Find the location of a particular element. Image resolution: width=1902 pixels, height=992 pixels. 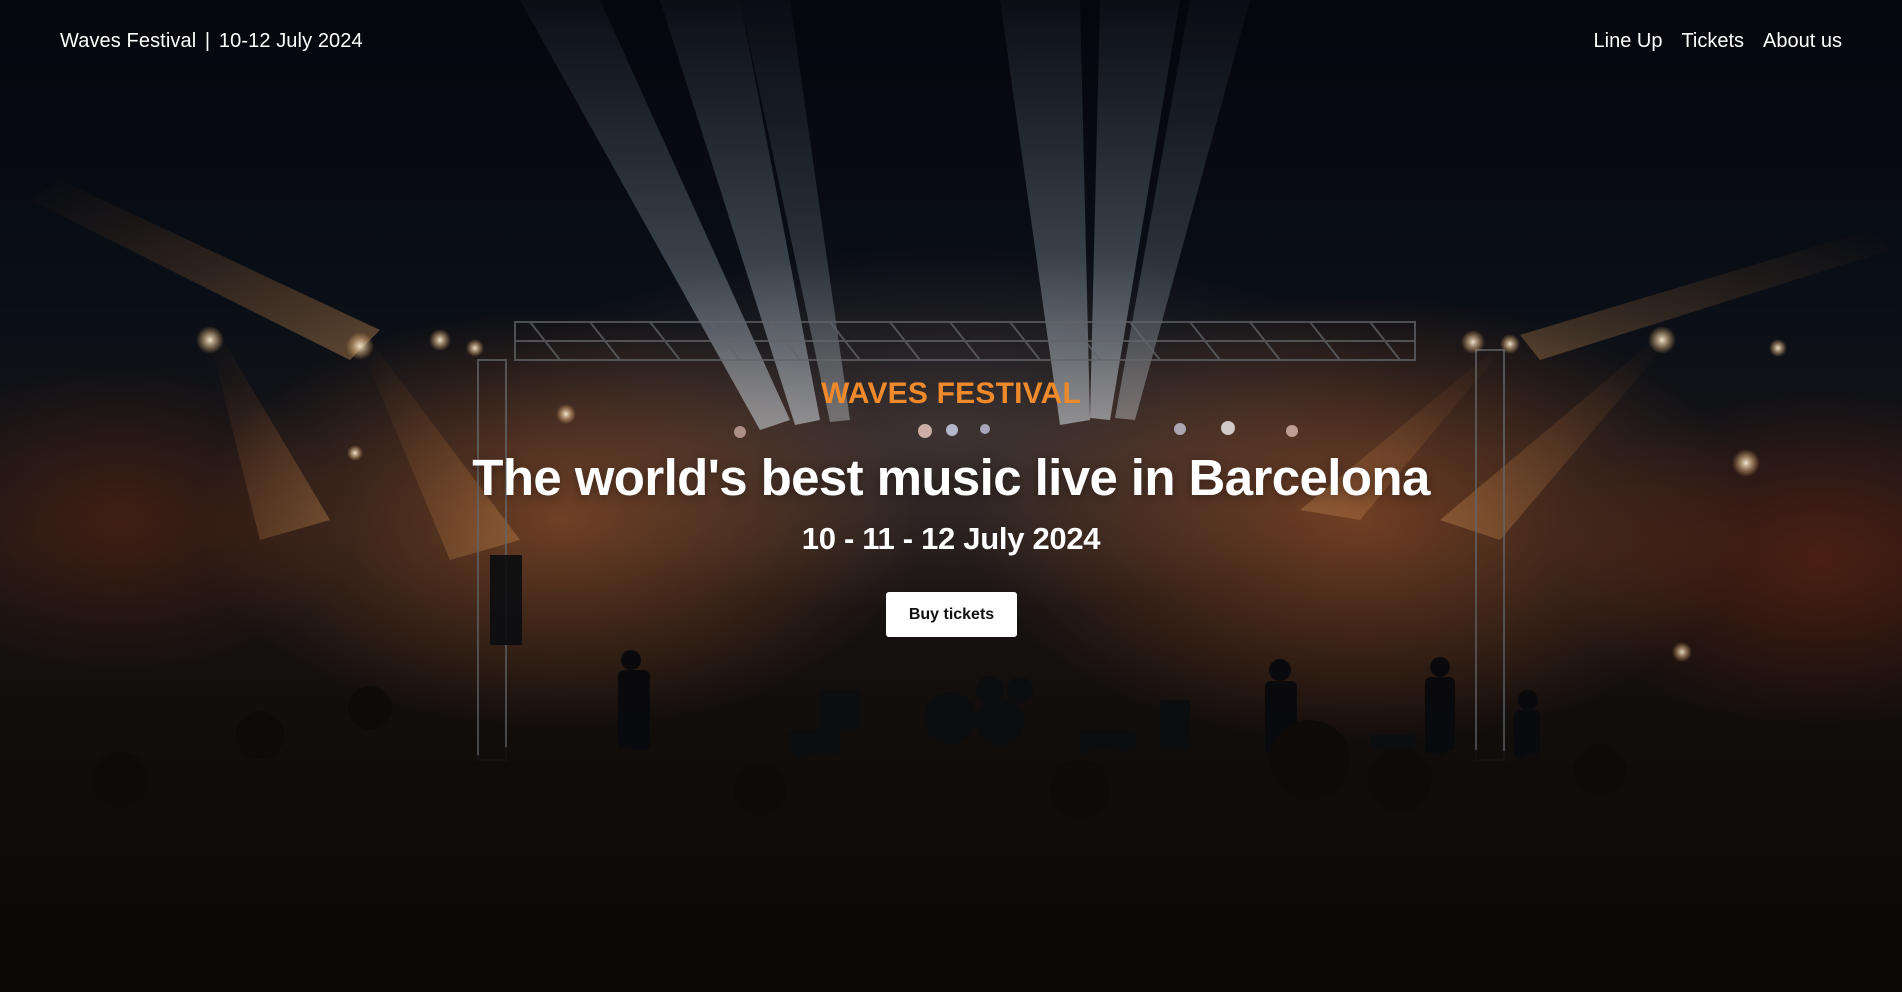

brand-name: Waves Festival is located at coordinates (128, 41).